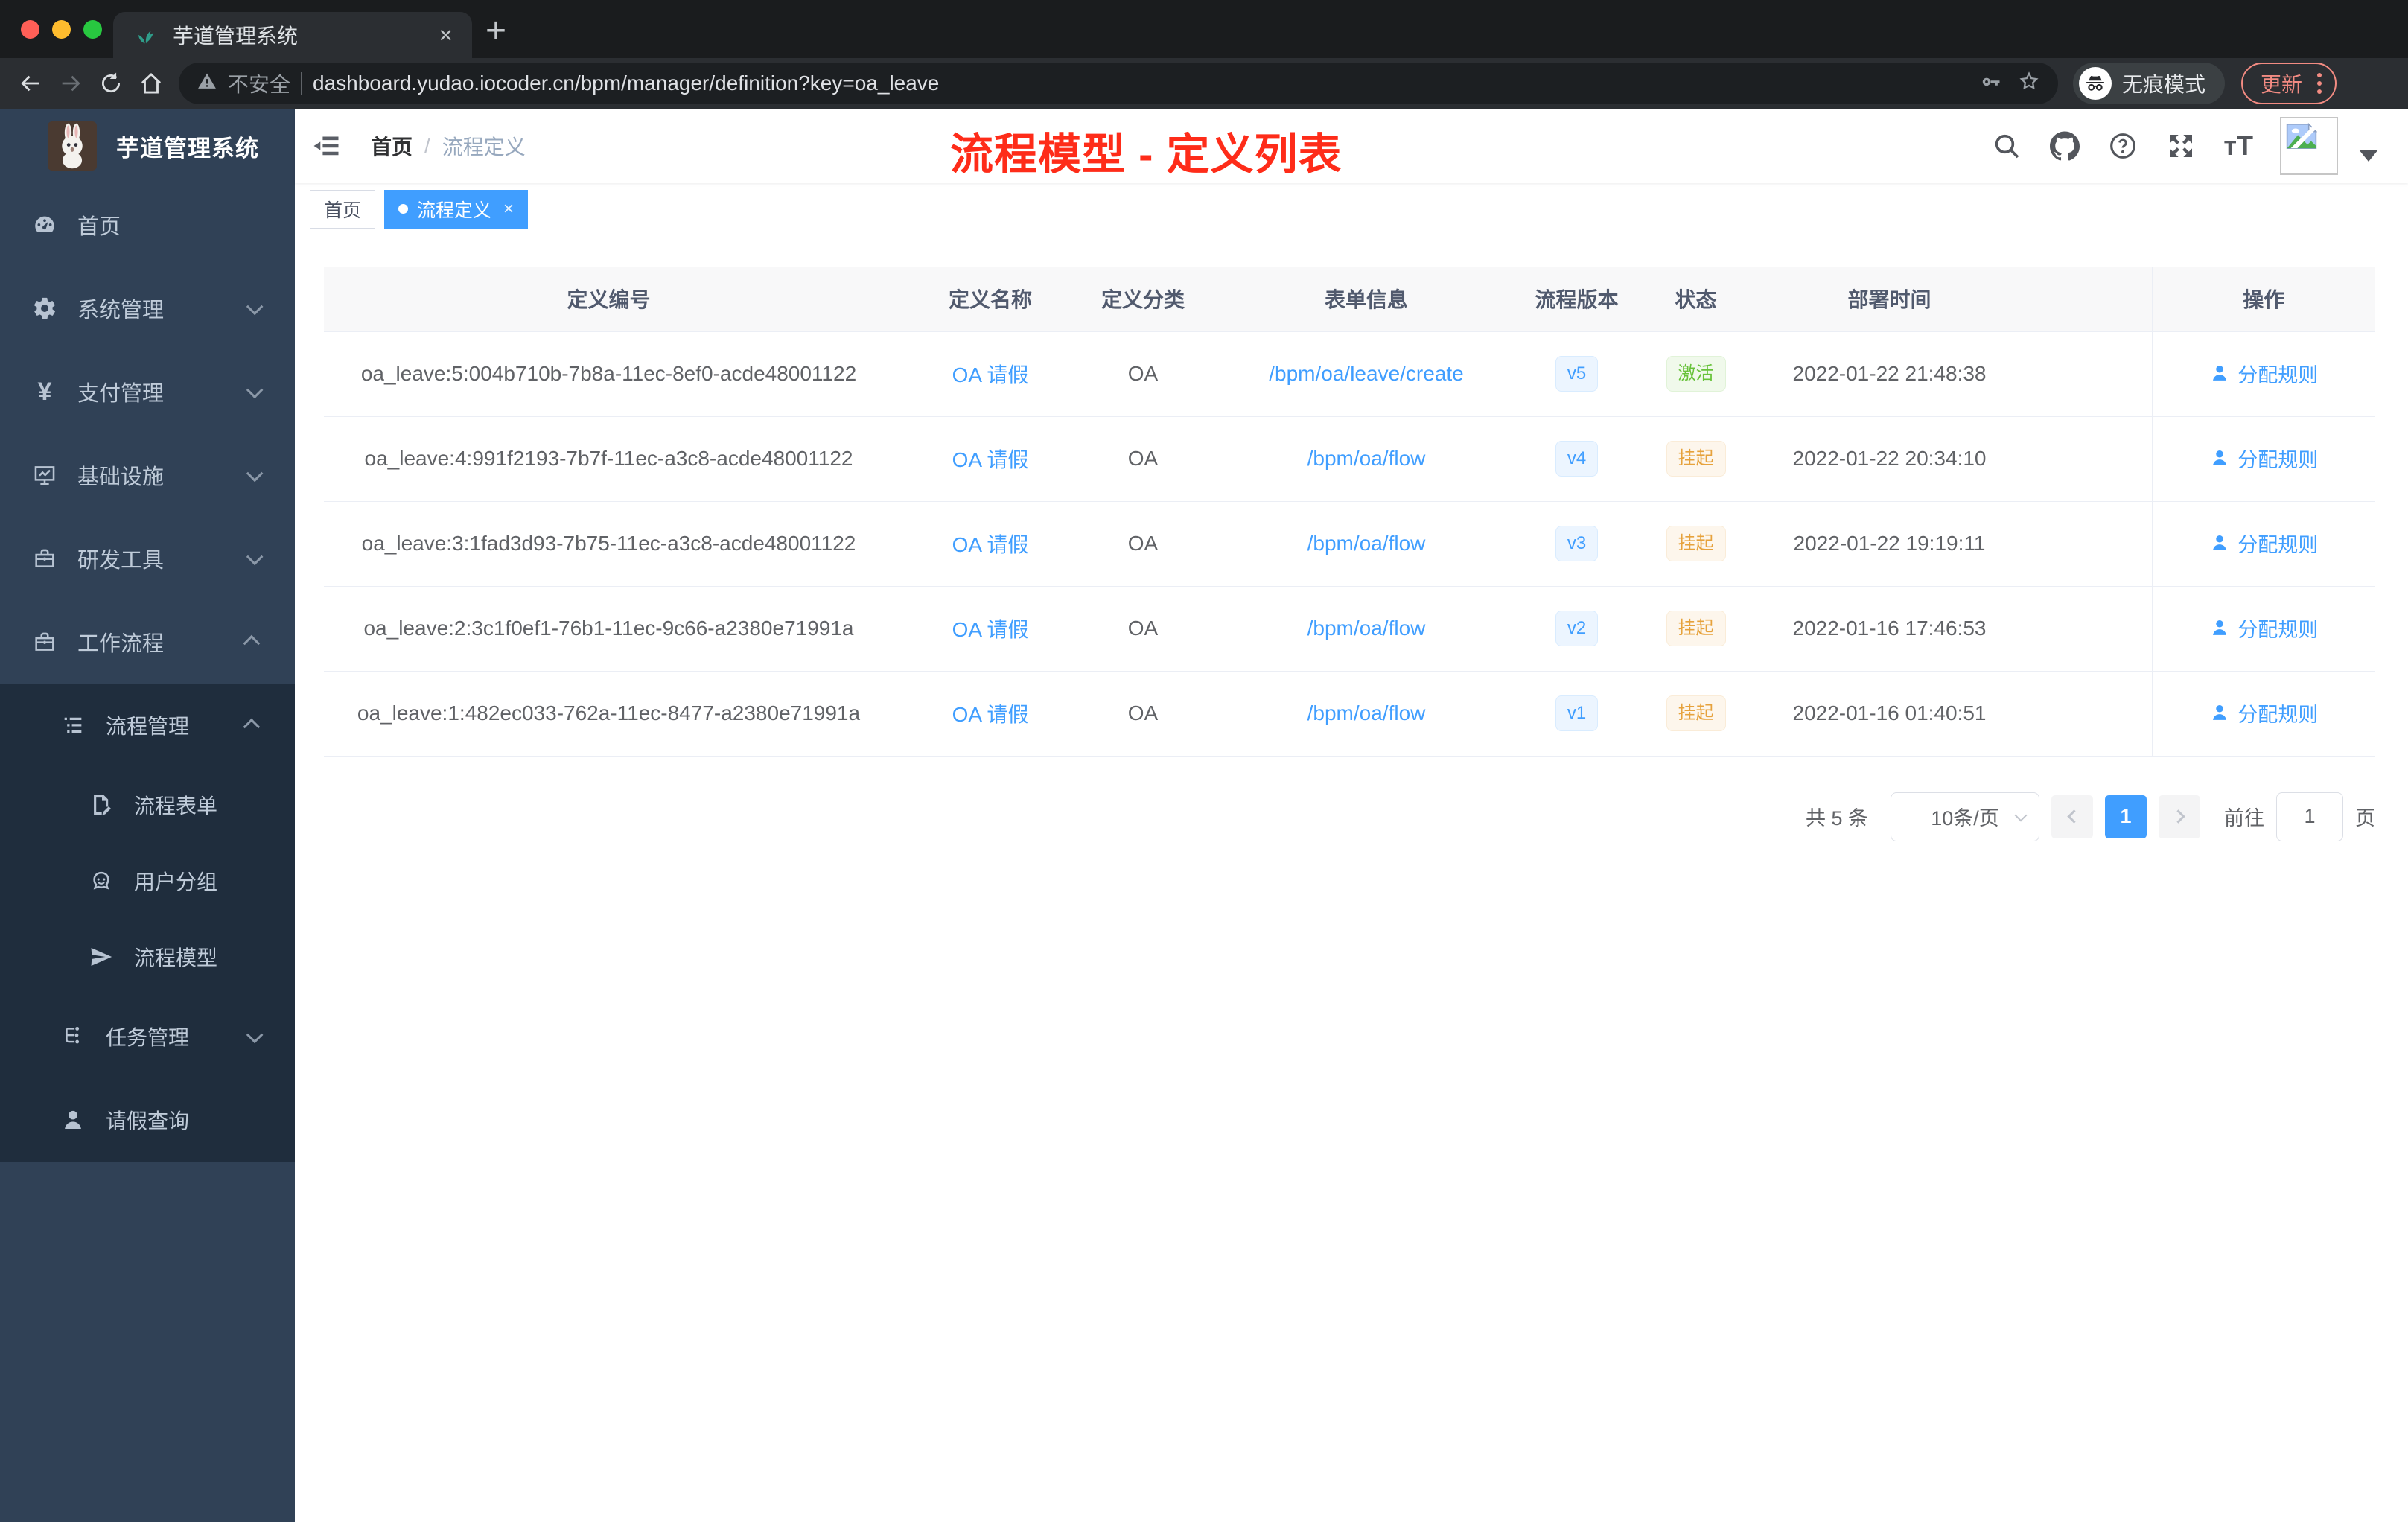 Image resolution: width=2408 pixels, height=1522 pixels. Describe the element at coordinates (446, 35) in the screenshot. I see `tab-close-icon: ×` at that location.